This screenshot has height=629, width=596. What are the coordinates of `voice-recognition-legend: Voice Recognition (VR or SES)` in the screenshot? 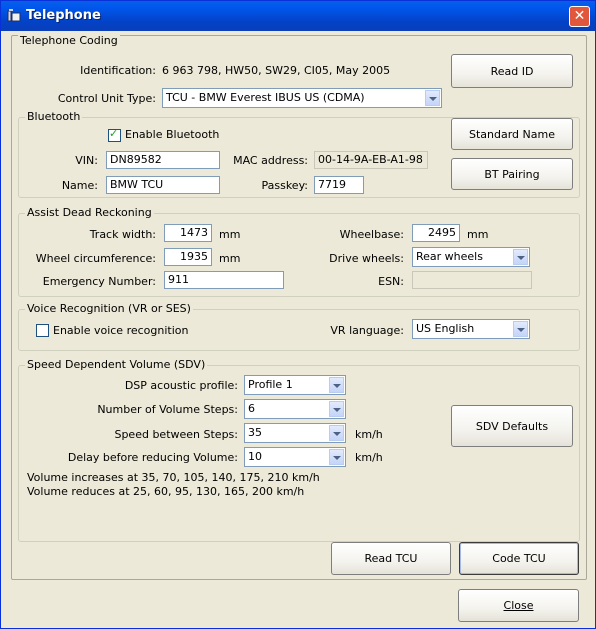 It's located at (109, 308).